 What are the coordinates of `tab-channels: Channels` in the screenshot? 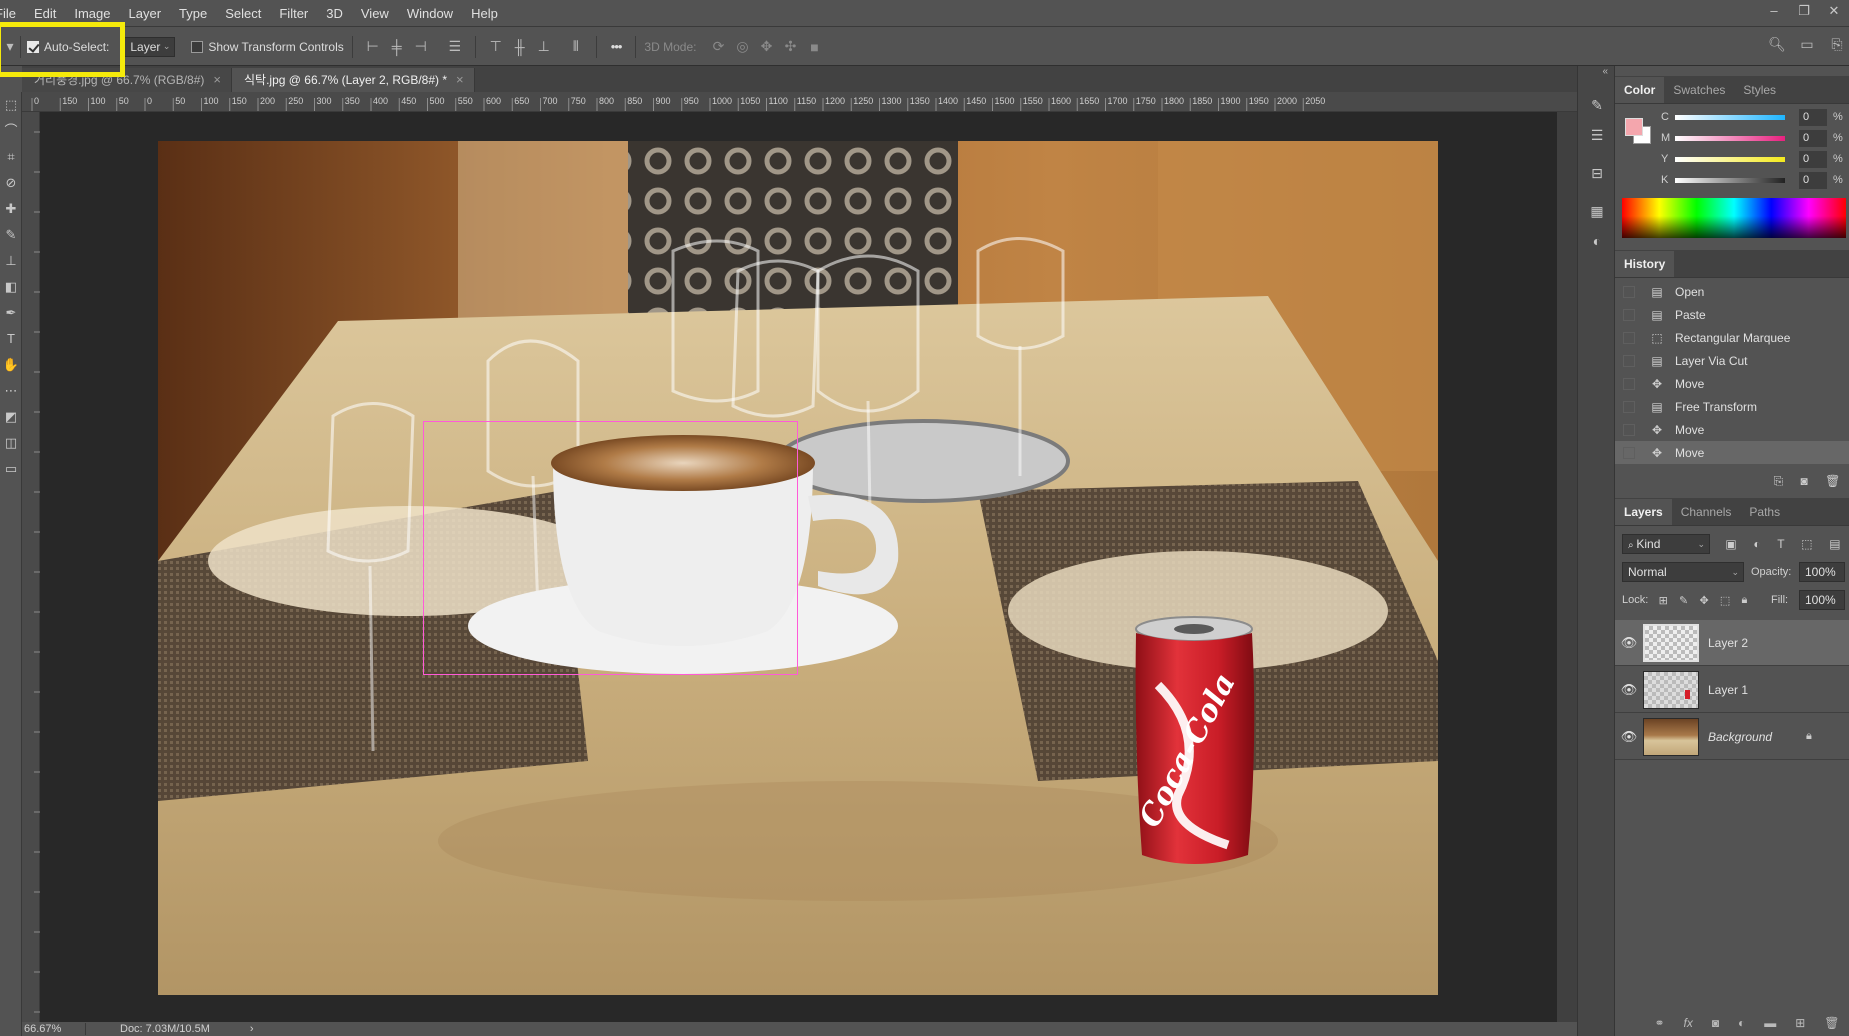 It's located at (1706, 512).